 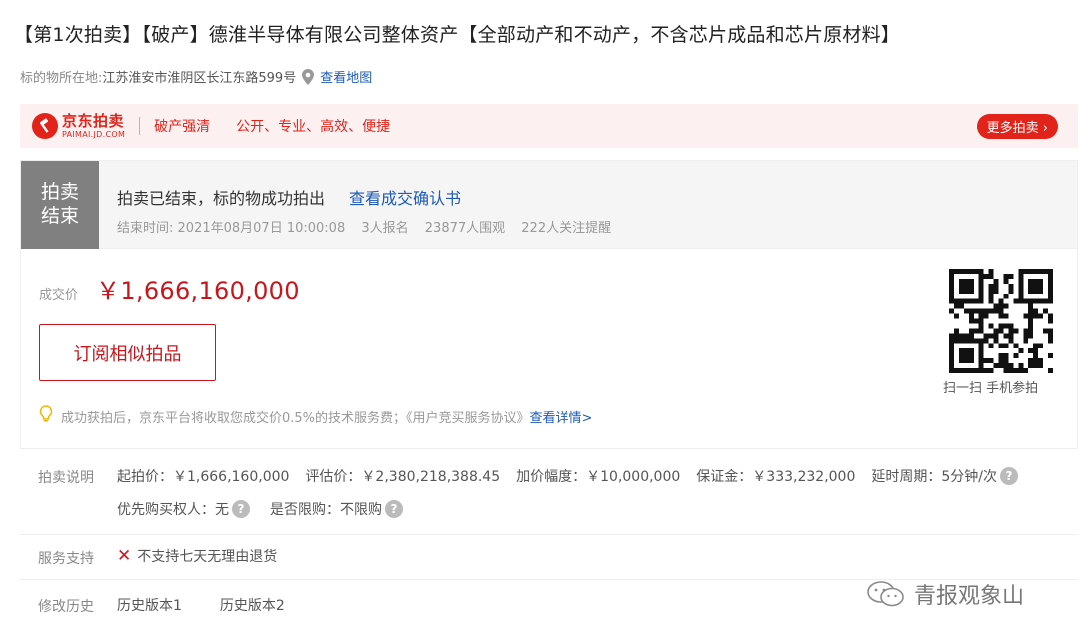 What do you see at coordinates (1001, 321) in the screenshot?
I see `qr-code` at bounding box center [1001, 321].